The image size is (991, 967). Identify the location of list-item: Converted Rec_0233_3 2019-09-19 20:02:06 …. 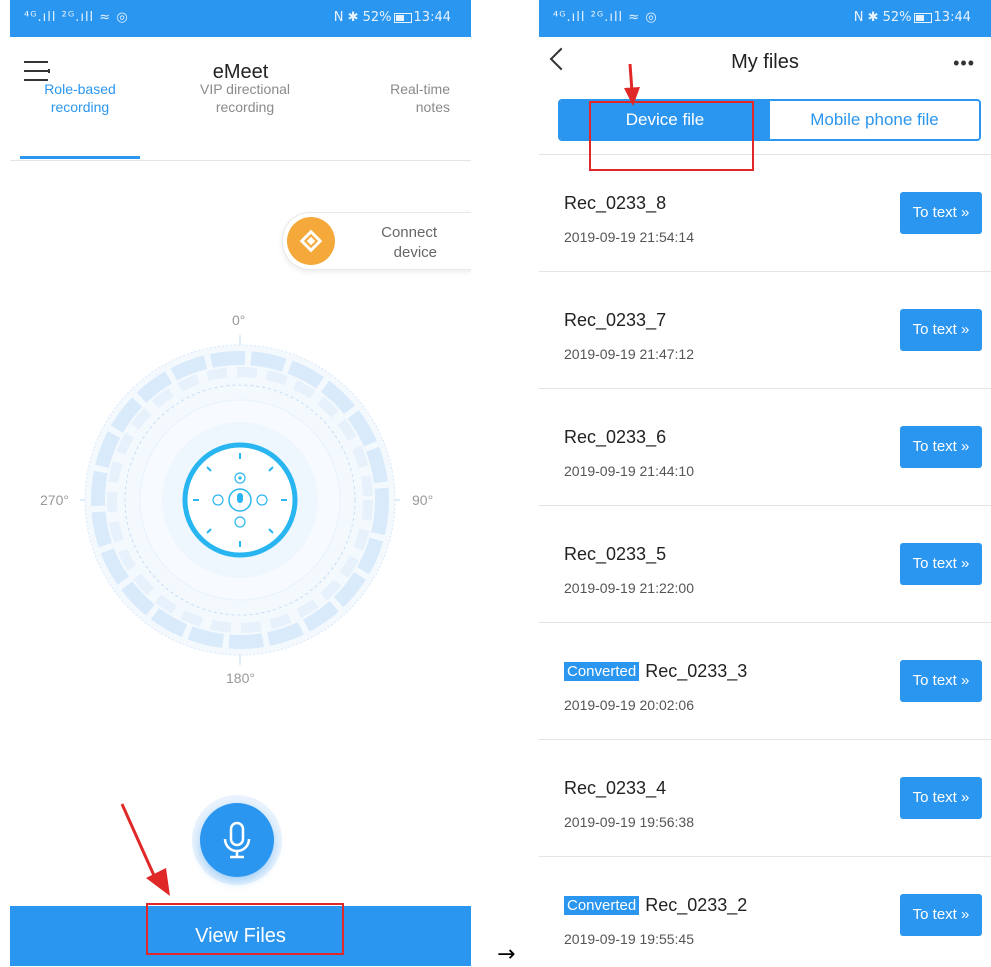
(765, 681).